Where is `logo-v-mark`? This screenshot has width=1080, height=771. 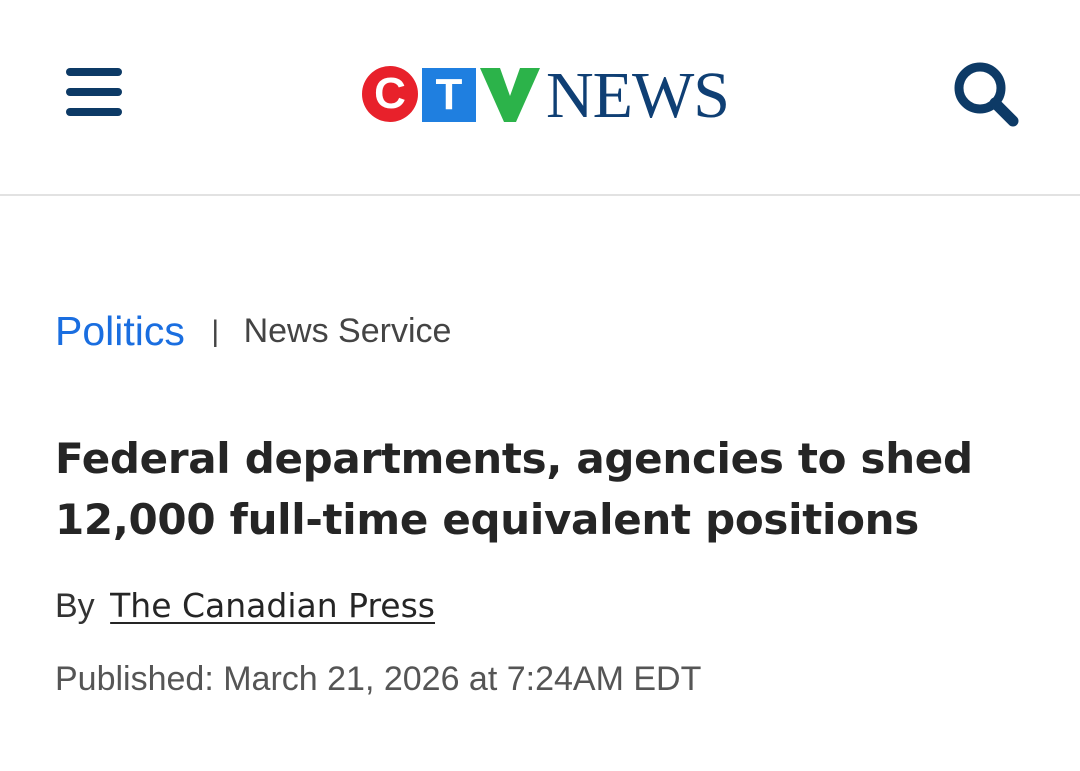
logo-v-mark is located at coordinates (510, 95).